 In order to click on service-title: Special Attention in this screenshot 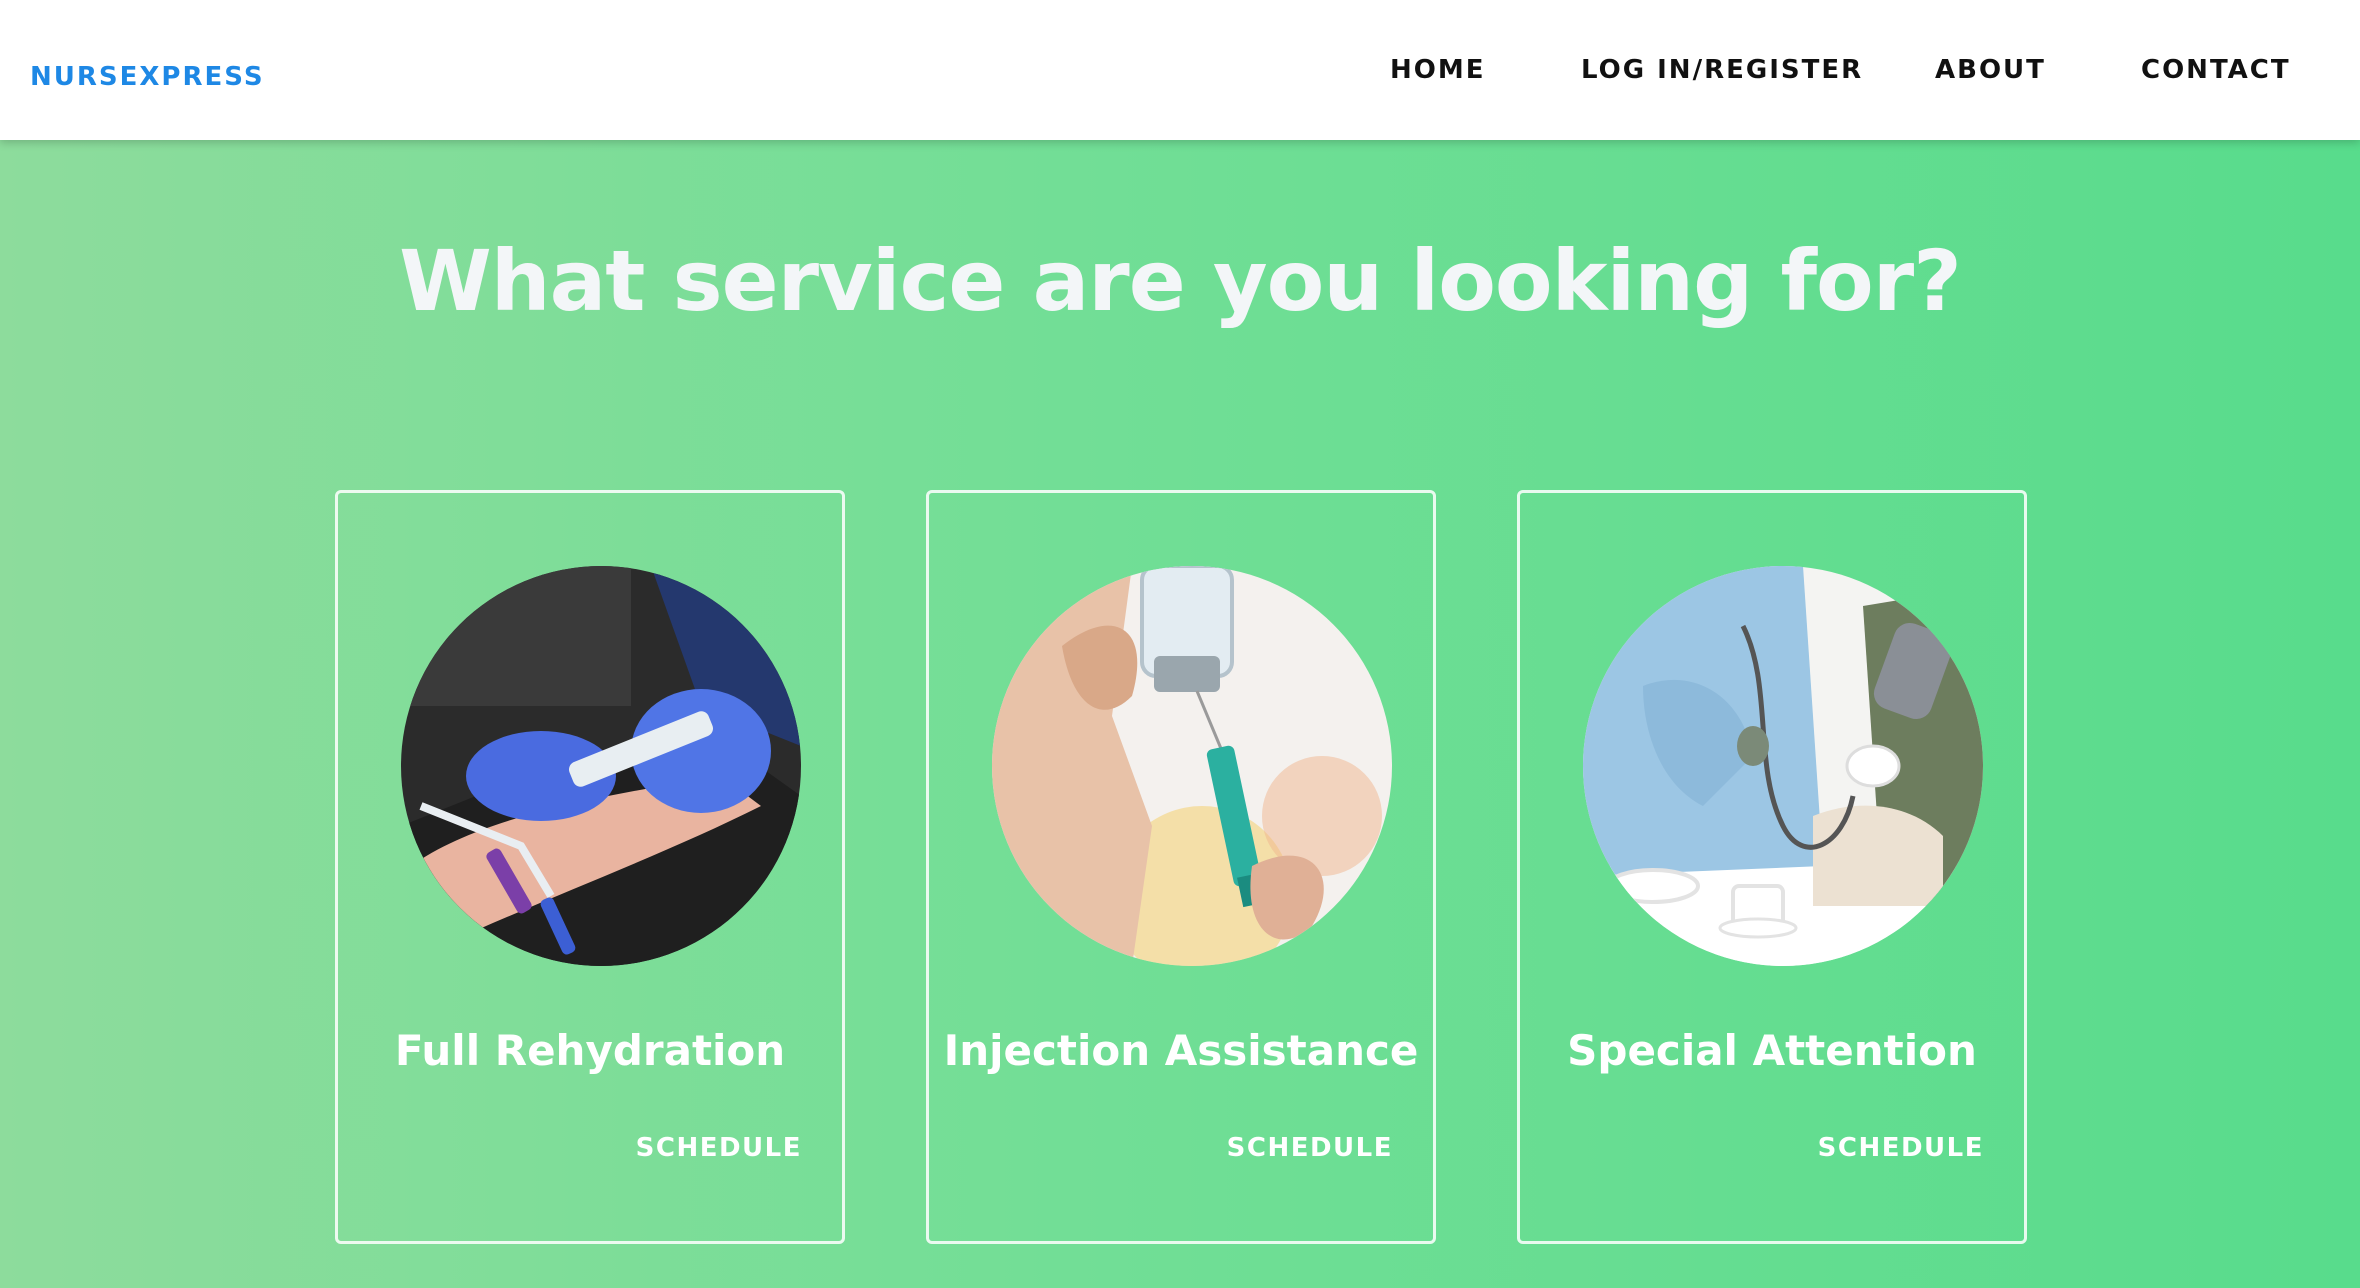, I will do `click(1772, 1050)`.